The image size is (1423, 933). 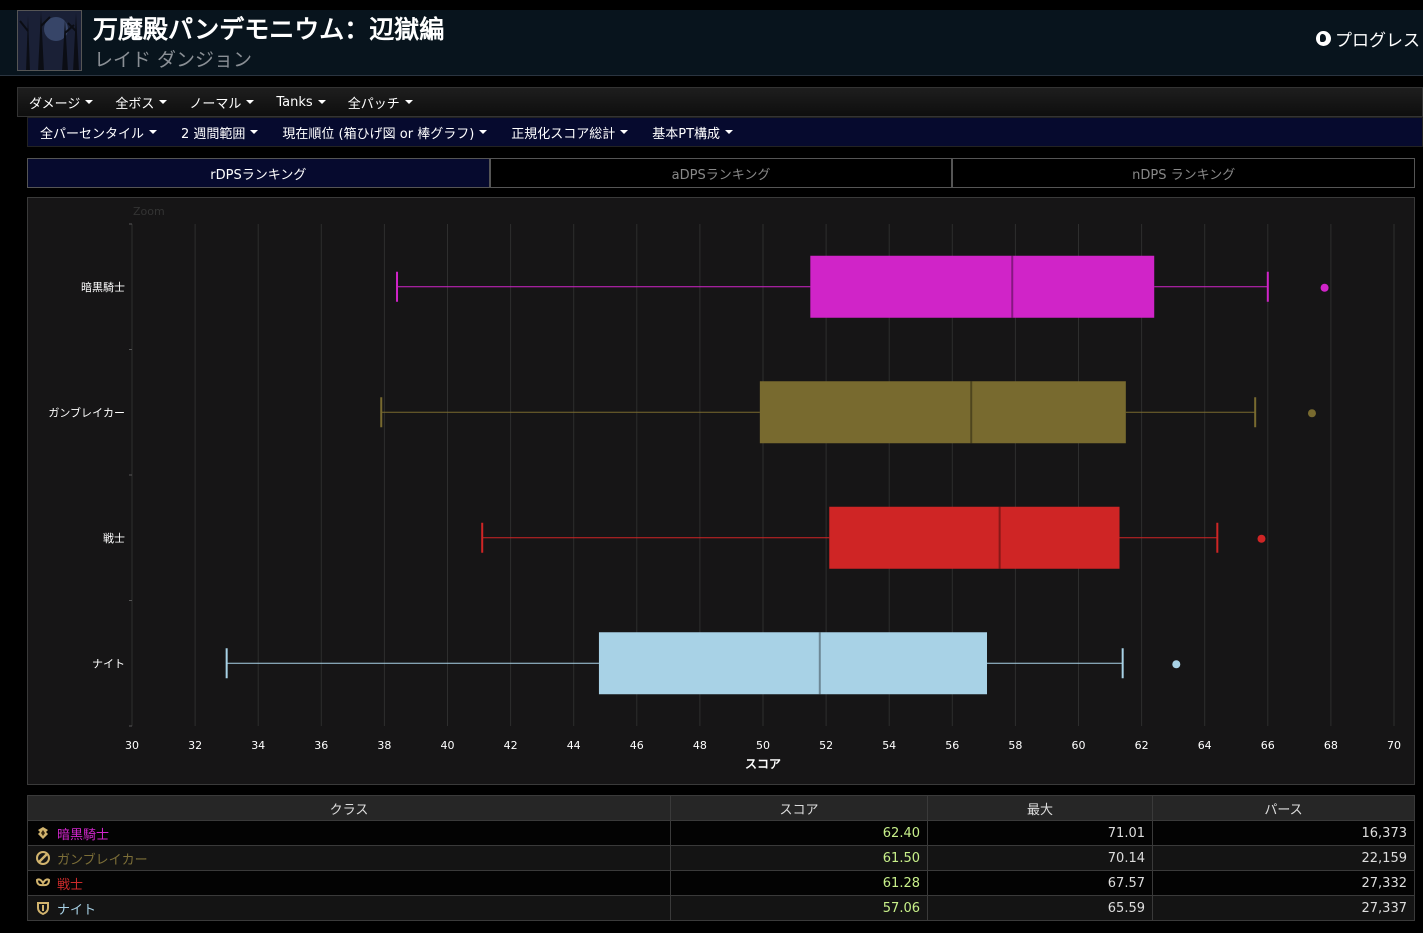 I want to click on x-tick-label: 34, so click(x=258, y=745).